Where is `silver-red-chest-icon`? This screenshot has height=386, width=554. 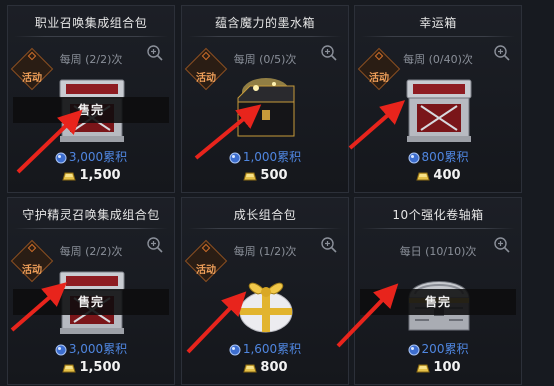 silver-red-chest-icon is located at coordinates (439, 108).